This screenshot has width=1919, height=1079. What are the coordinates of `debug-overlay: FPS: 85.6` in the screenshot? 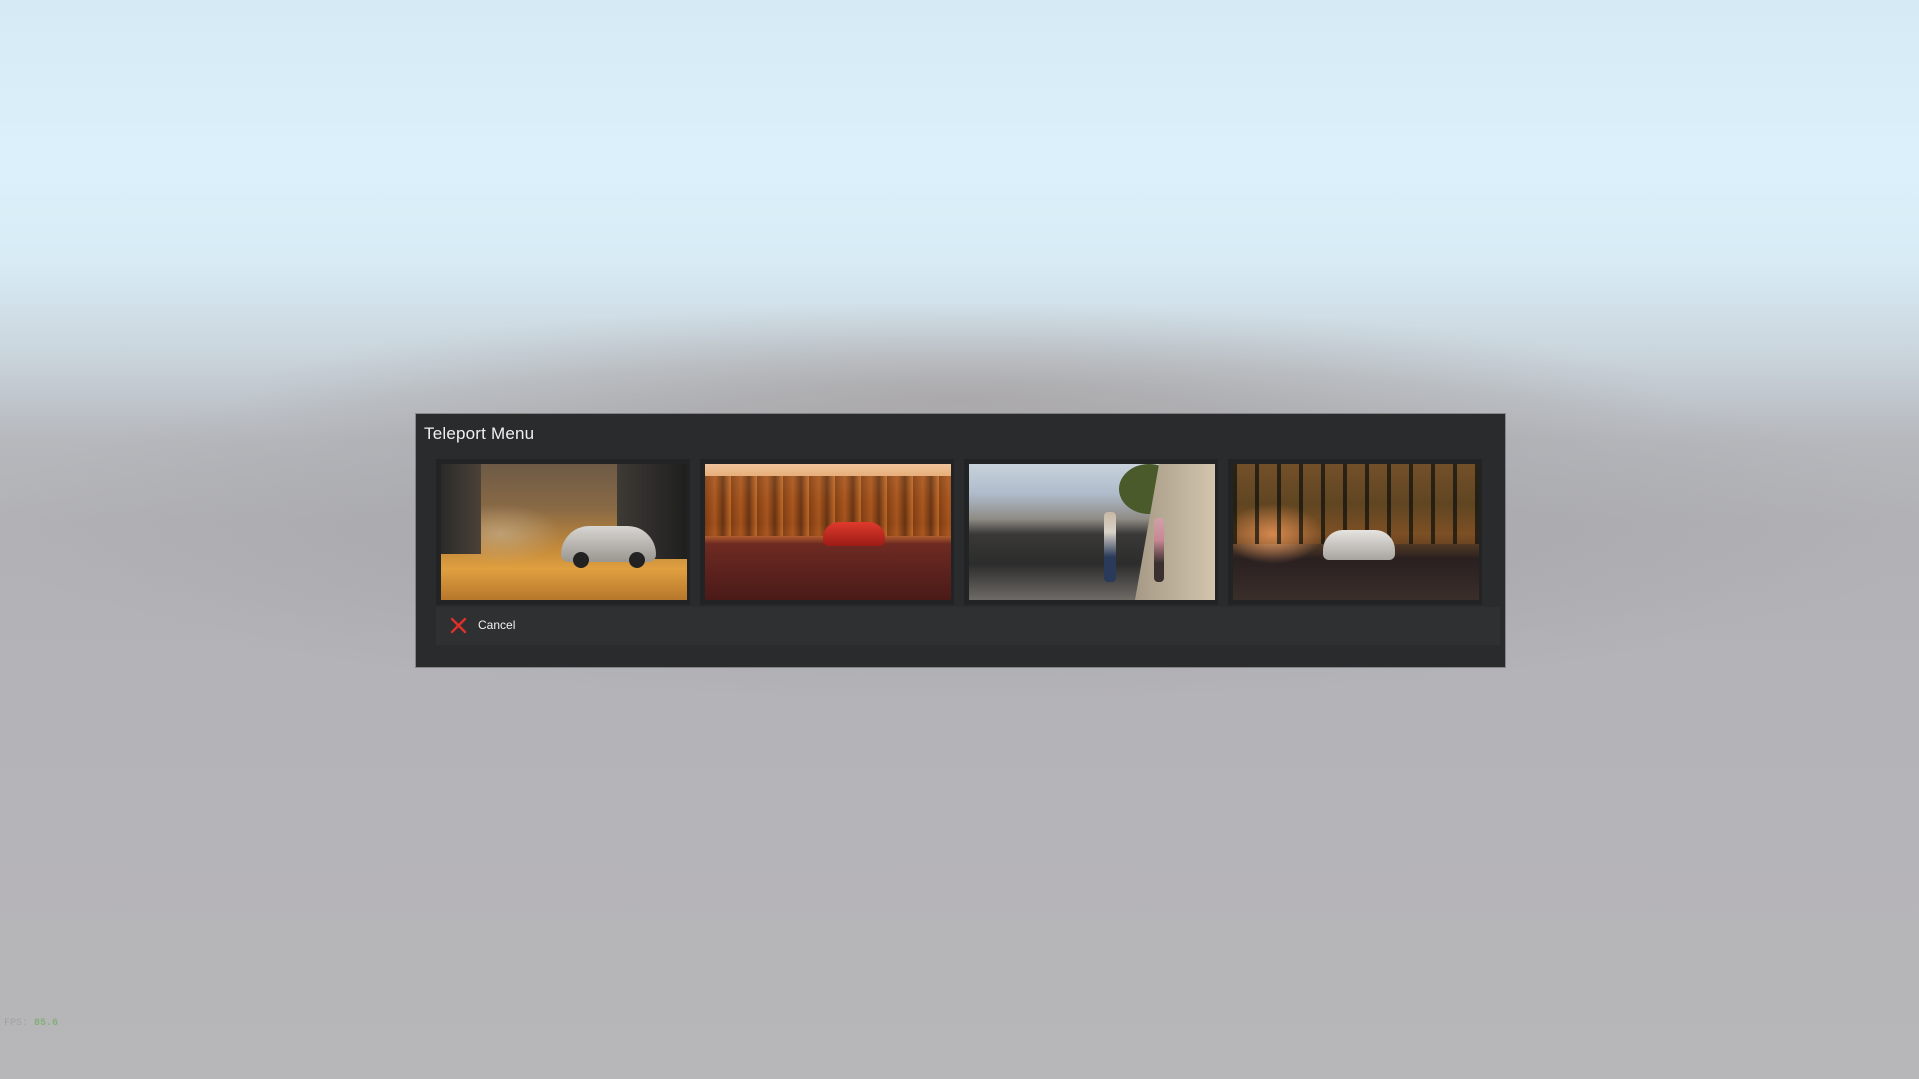 It's located at (44, 1045).